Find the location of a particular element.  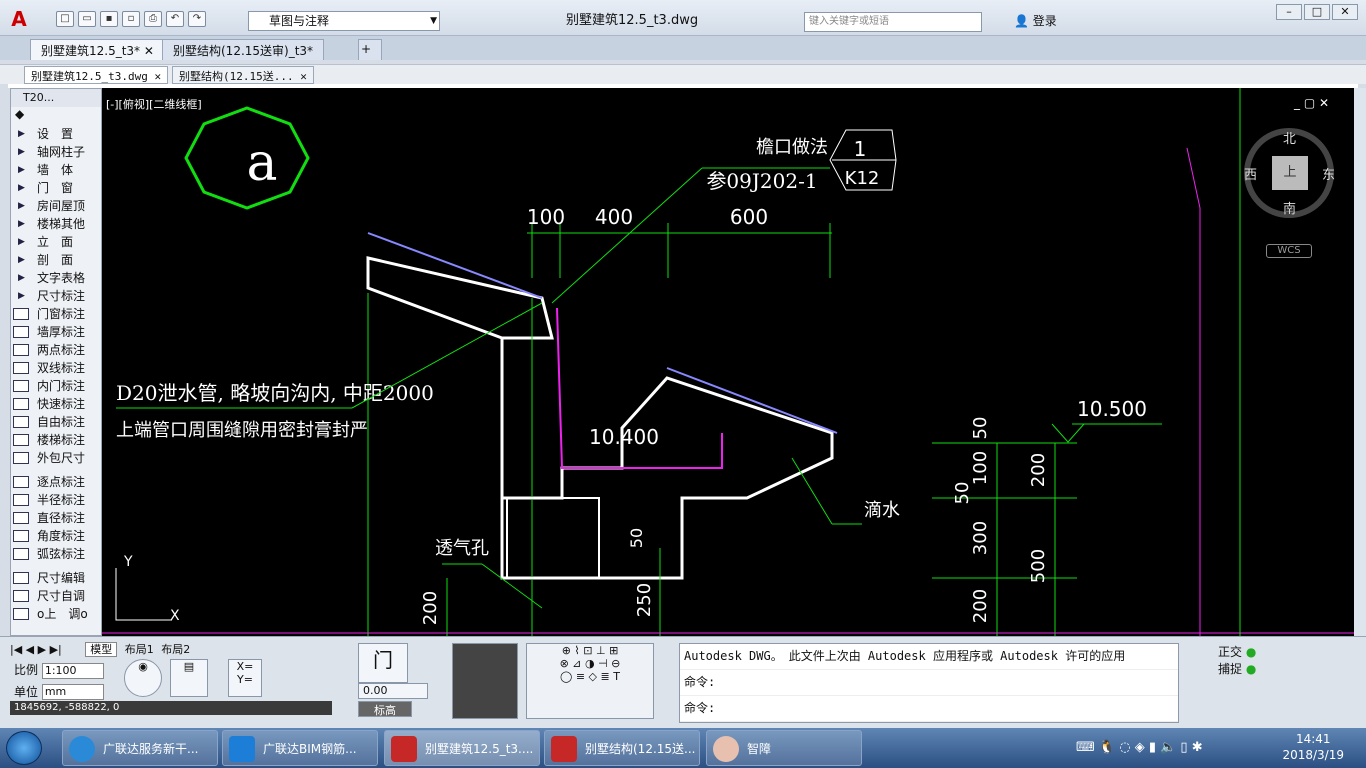

menu-item-2: ▶ 墙 体 is located at coordinates (56, 170).